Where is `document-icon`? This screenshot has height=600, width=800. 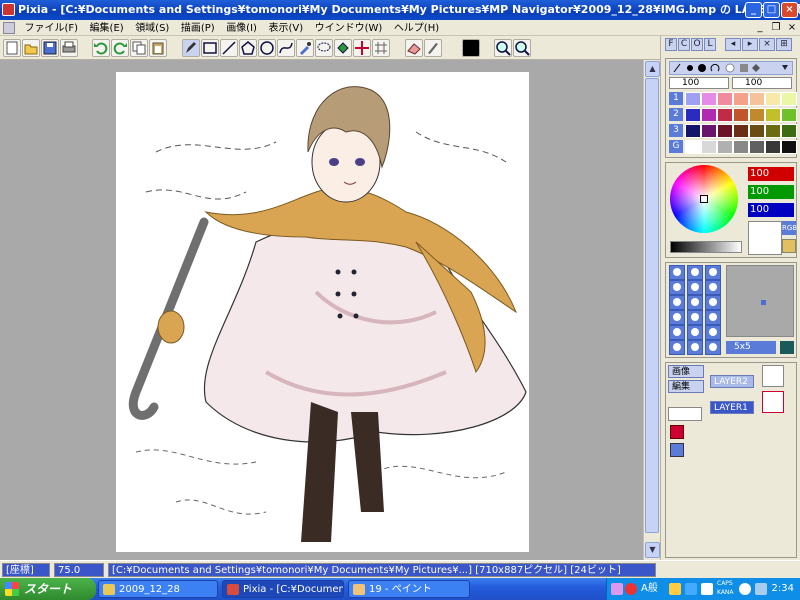 document-icon is located at coordinates (9, 28).